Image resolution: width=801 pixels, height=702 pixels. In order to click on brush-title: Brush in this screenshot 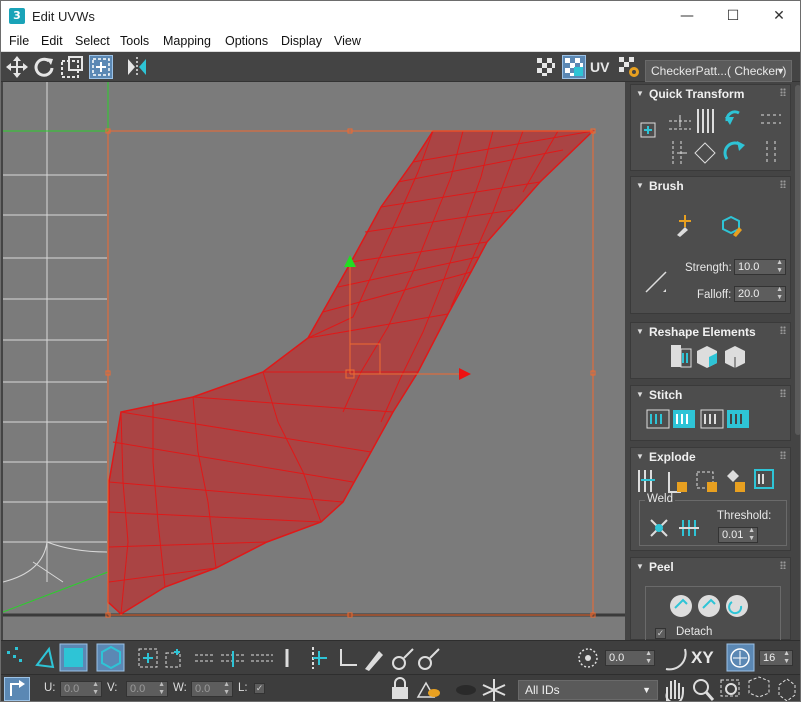, I will do `click(666, 186)`.